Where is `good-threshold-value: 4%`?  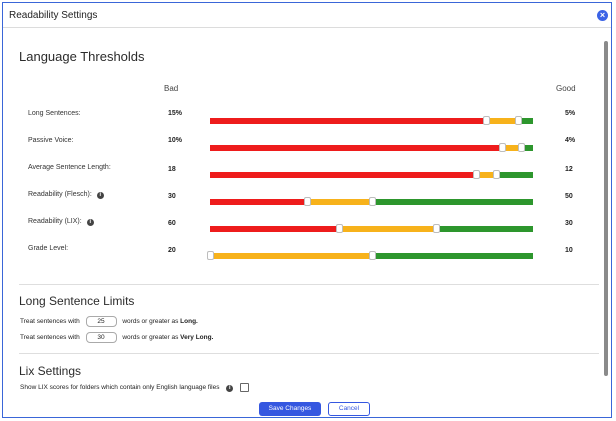 good-threshold-value: 4% is located at coordinates (570, 140).